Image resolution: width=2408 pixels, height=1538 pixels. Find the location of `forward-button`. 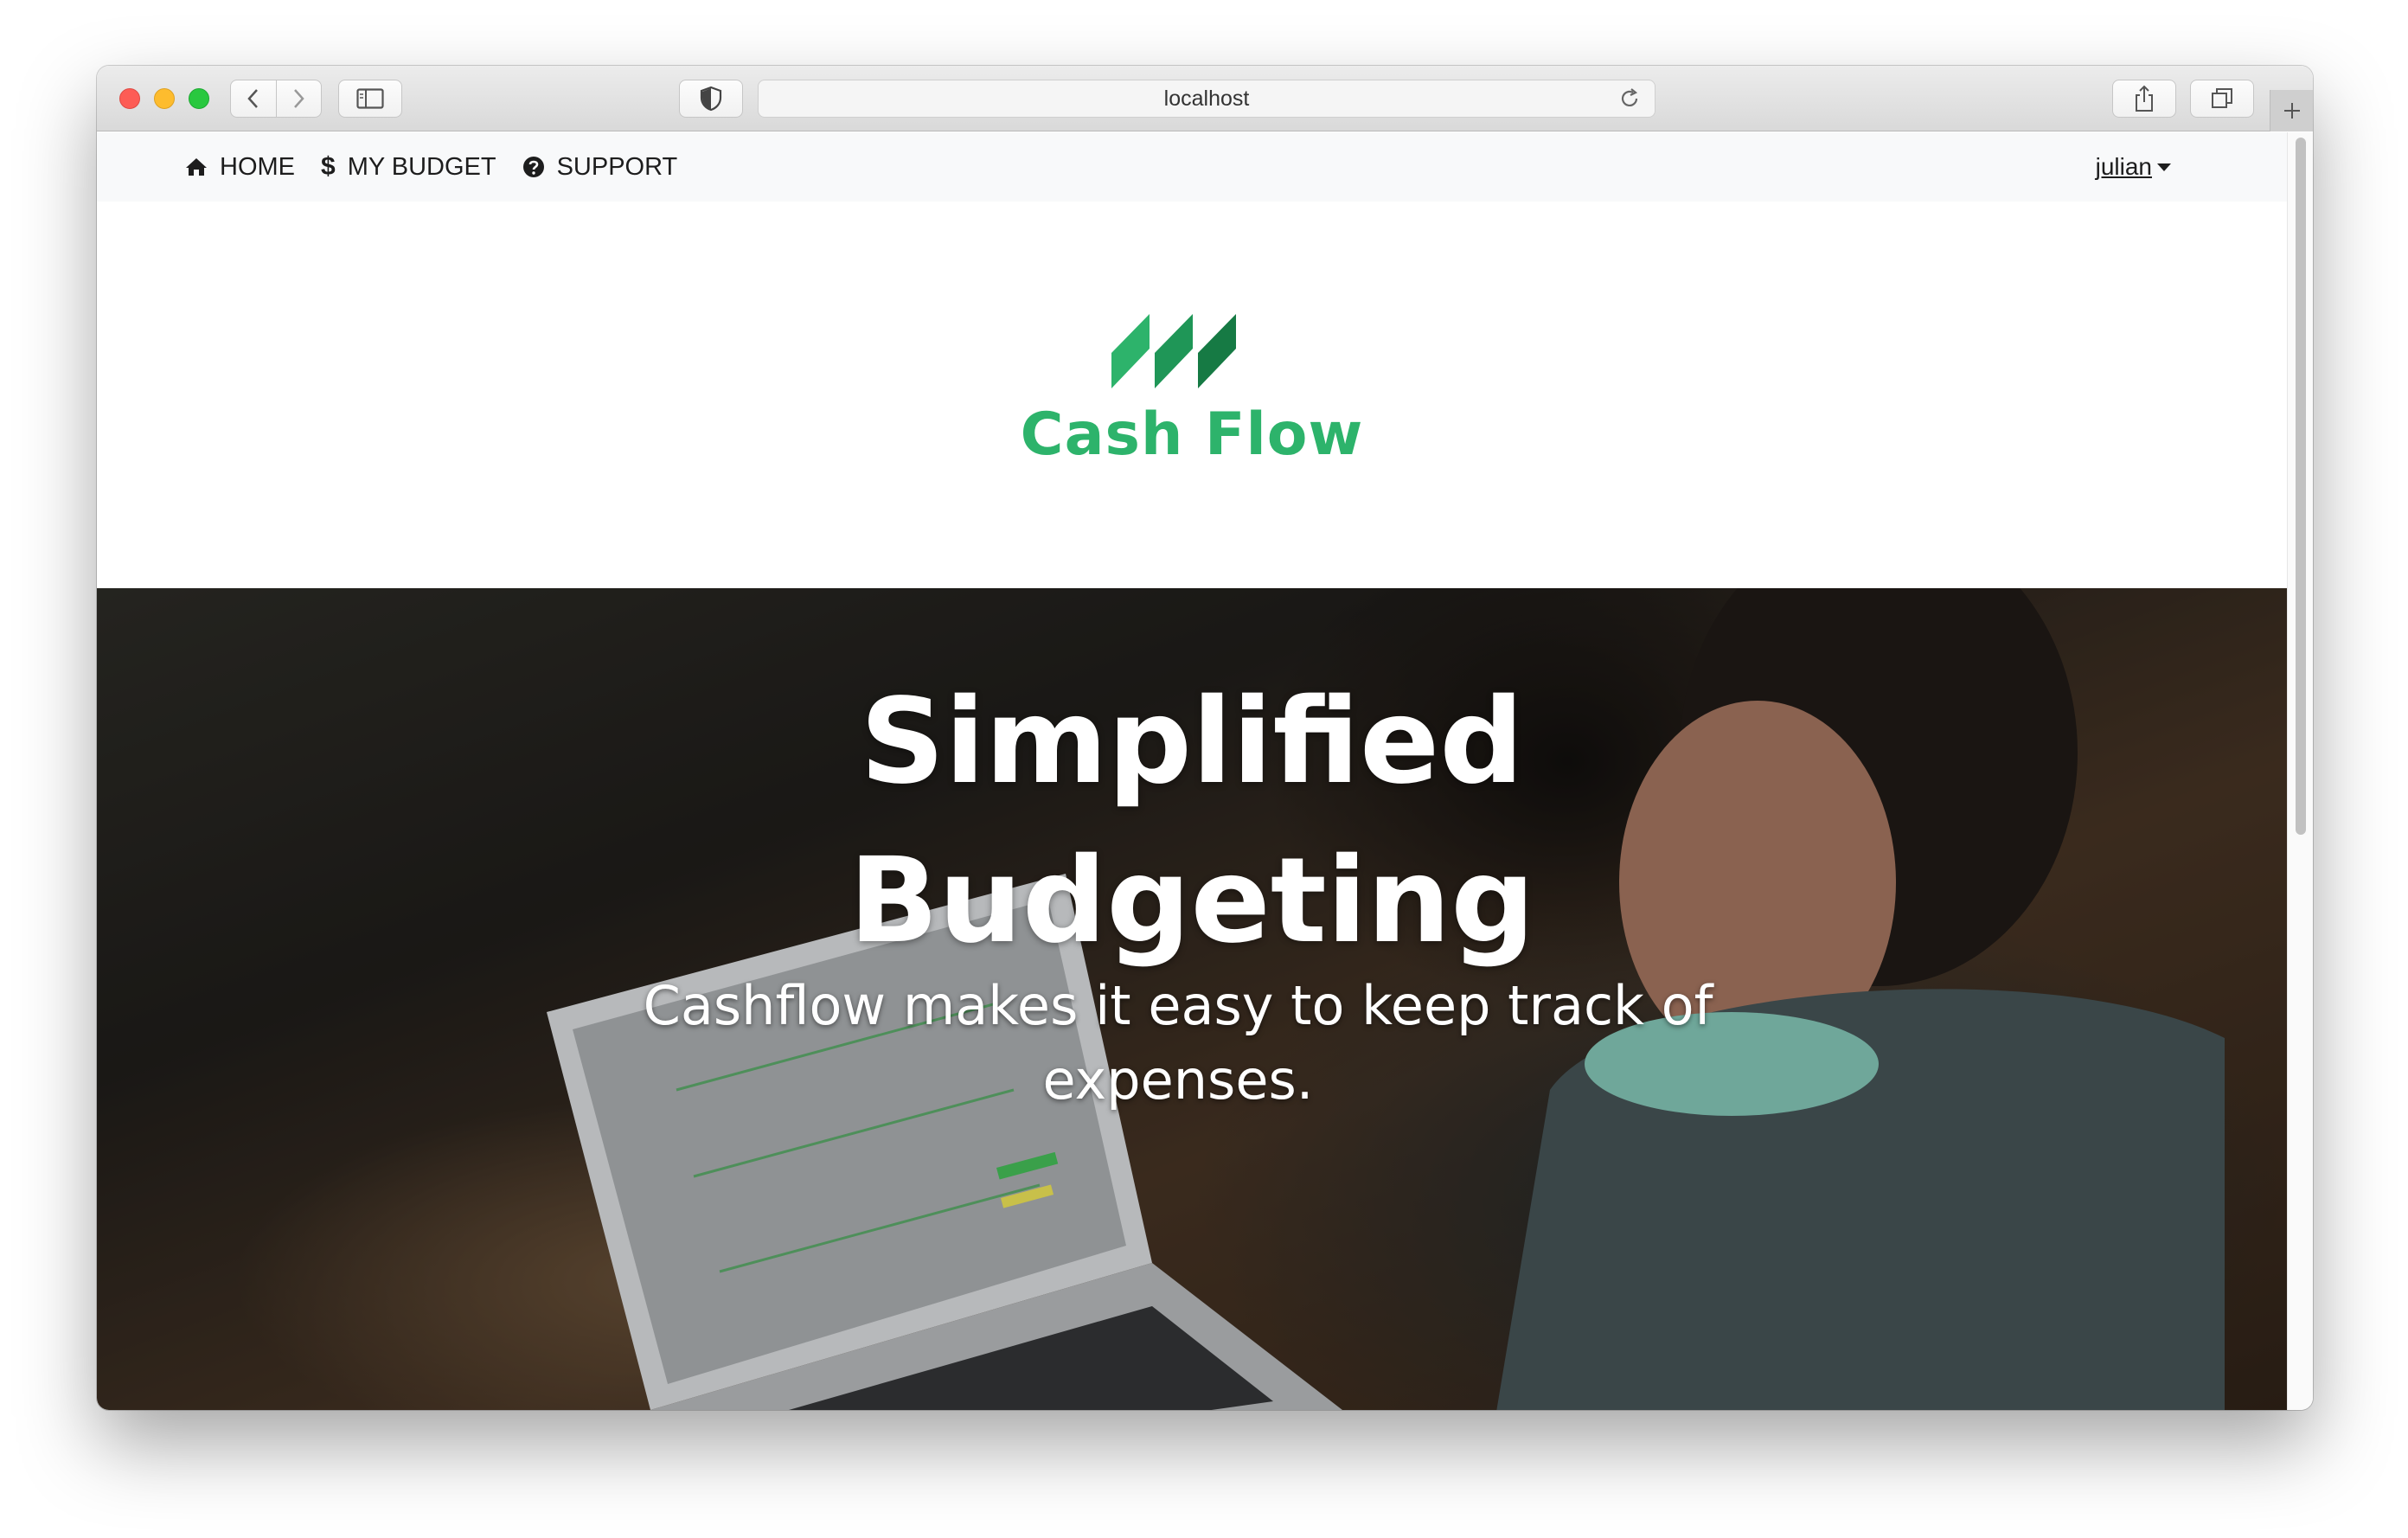

forward-button is located at coordinates (299, 99).